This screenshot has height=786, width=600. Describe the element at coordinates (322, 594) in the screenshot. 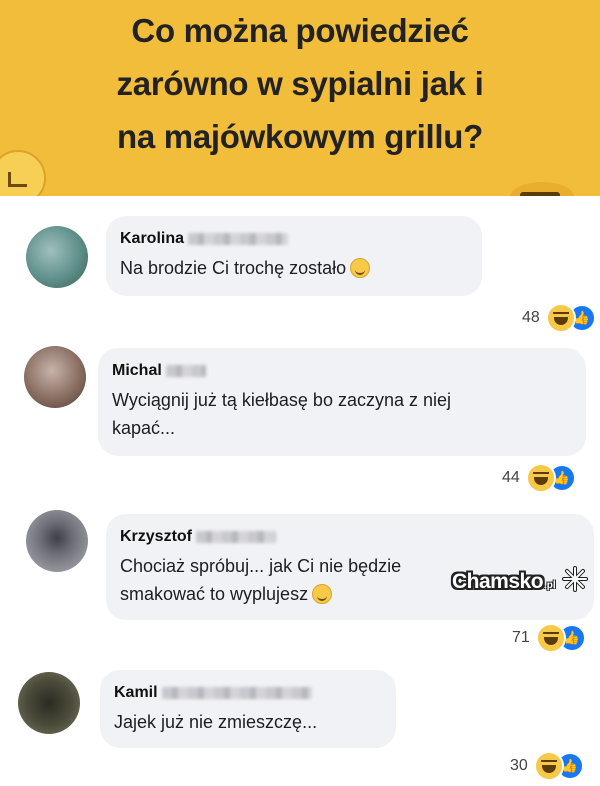

I see `wink-emoji-icon` at that location.